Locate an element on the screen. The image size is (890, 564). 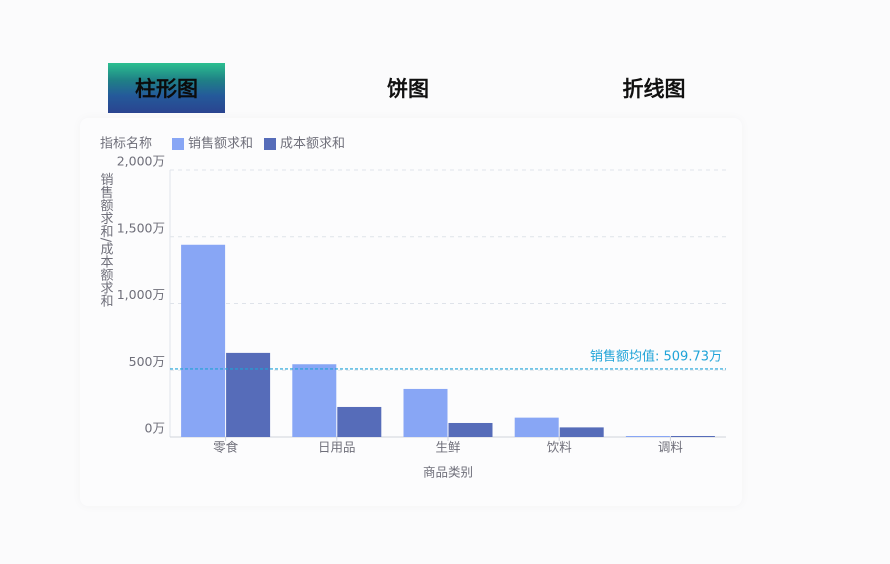
x-axis-title: 商品类别 is located at coordinates (448, 472).